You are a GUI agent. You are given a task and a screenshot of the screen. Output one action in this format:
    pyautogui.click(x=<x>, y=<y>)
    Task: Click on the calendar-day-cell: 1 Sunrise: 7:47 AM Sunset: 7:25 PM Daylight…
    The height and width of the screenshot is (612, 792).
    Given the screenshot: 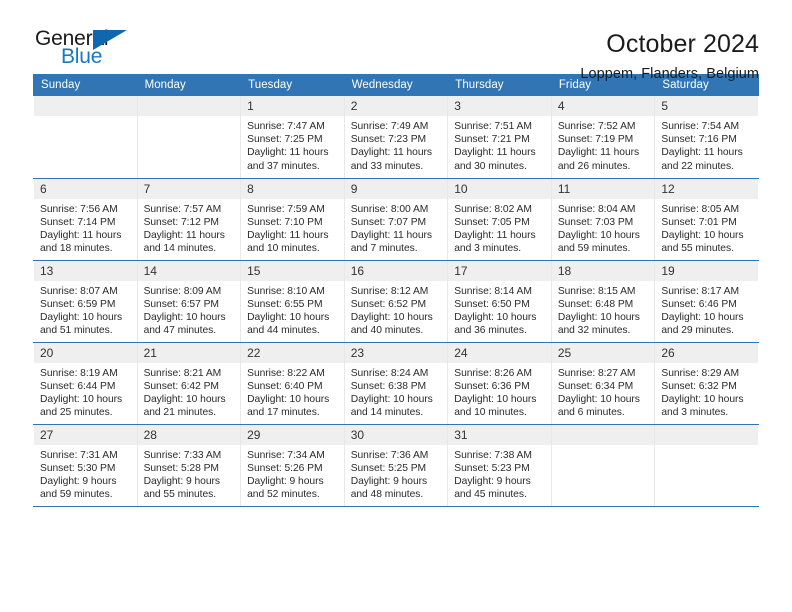 What is the action you would take?
    pyautogui.click(x=292, y=137)
    